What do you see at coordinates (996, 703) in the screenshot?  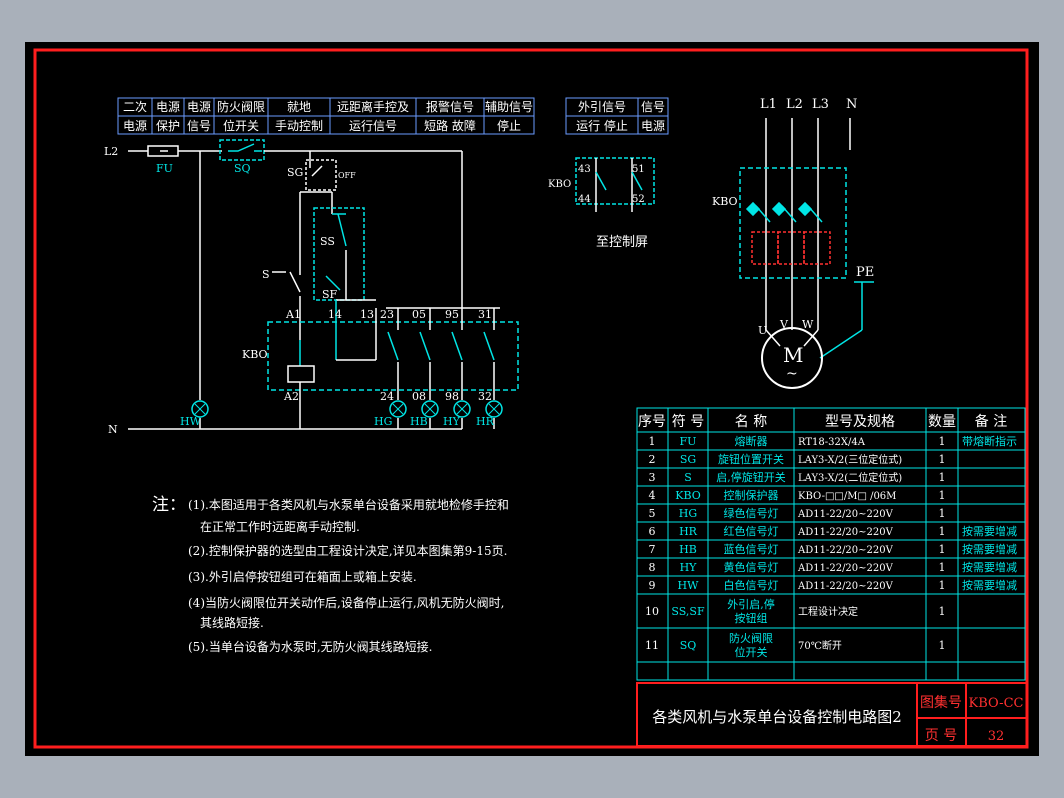 I see `atlas-number-value: KBO-CC` at bounding box center [996, 703].